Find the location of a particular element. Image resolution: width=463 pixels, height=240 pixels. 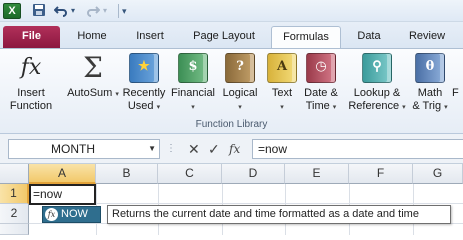

book-question-icon: ? is located at coordinates (240, 68).